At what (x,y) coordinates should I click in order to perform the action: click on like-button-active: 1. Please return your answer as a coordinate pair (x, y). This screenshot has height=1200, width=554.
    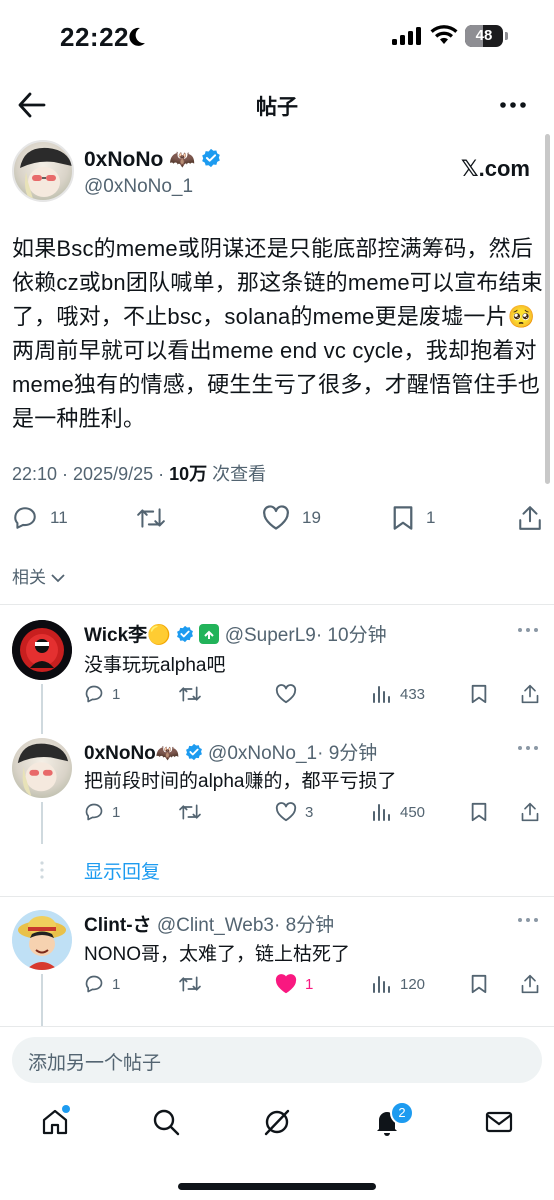
    Looking at the image, I should click on (294, 984).